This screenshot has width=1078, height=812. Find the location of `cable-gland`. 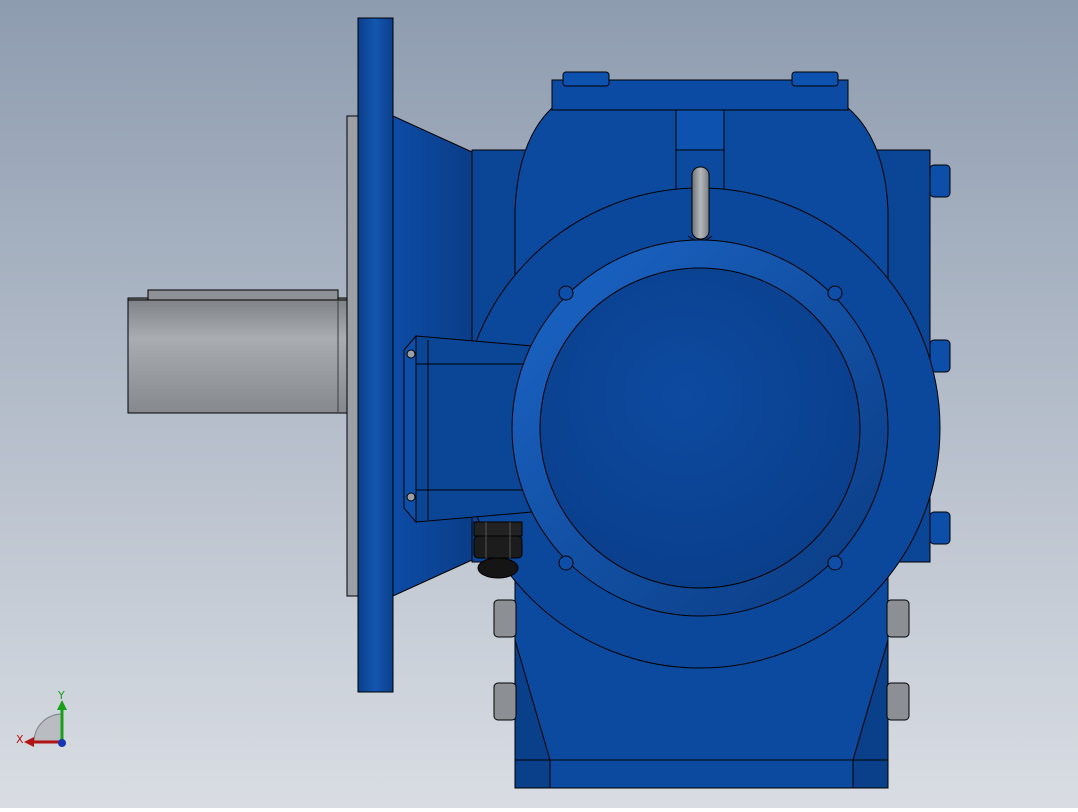

cable-gland is located at coordinates (498, 550).